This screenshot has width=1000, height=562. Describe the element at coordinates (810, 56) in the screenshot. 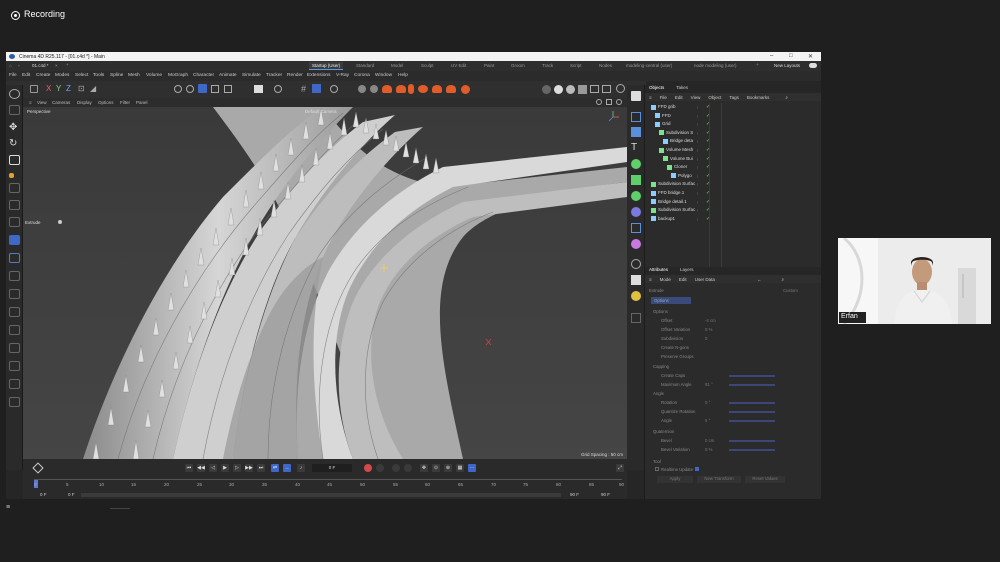

I see `close-button: ✕` at that location.